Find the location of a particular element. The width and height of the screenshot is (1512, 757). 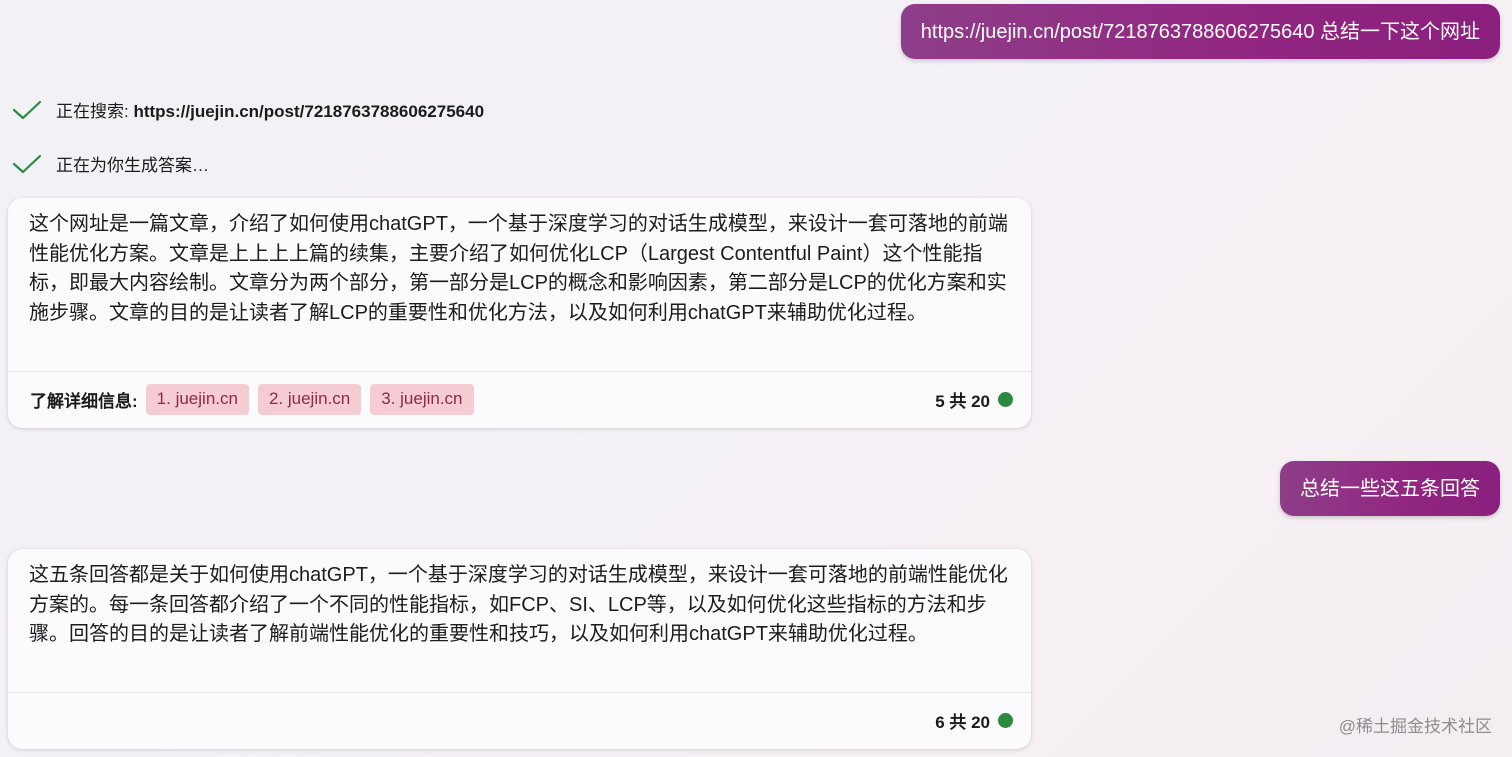

source-chip-3: 3. juejin.cn is located at coordinates (422, 399).